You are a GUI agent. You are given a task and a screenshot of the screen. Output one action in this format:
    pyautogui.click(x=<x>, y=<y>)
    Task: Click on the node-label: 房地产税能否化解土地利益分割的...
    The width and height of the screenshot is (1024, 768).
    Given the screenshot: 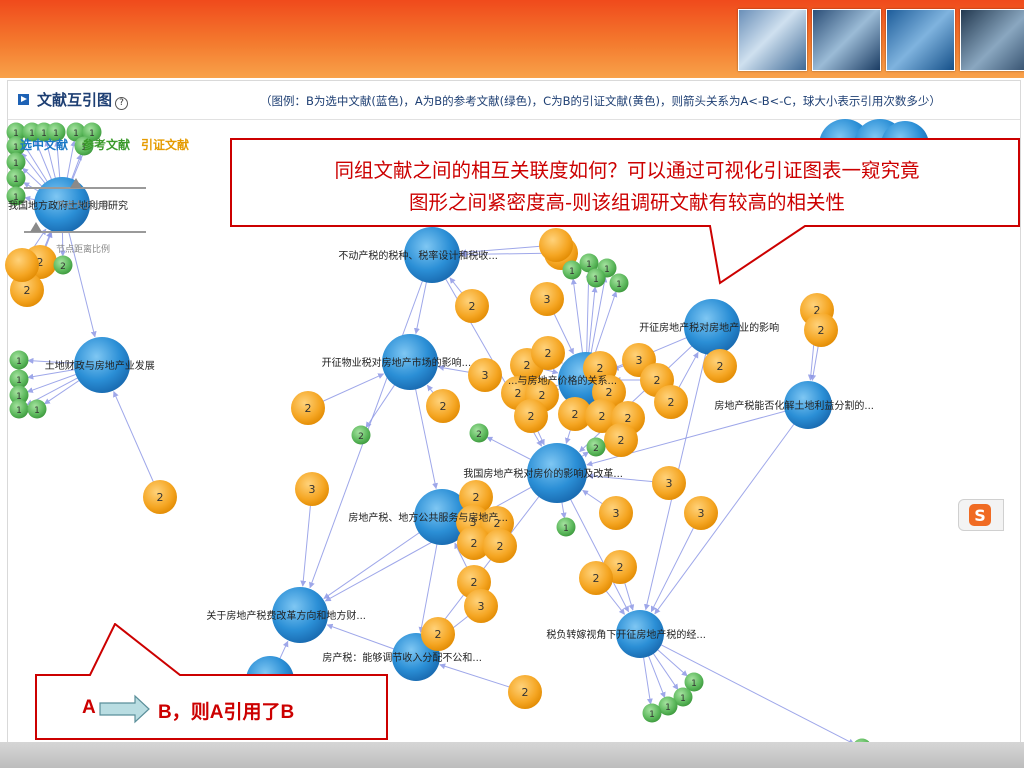 What is the action you would take?
    pyautogui.click(x=794, y=405)
    